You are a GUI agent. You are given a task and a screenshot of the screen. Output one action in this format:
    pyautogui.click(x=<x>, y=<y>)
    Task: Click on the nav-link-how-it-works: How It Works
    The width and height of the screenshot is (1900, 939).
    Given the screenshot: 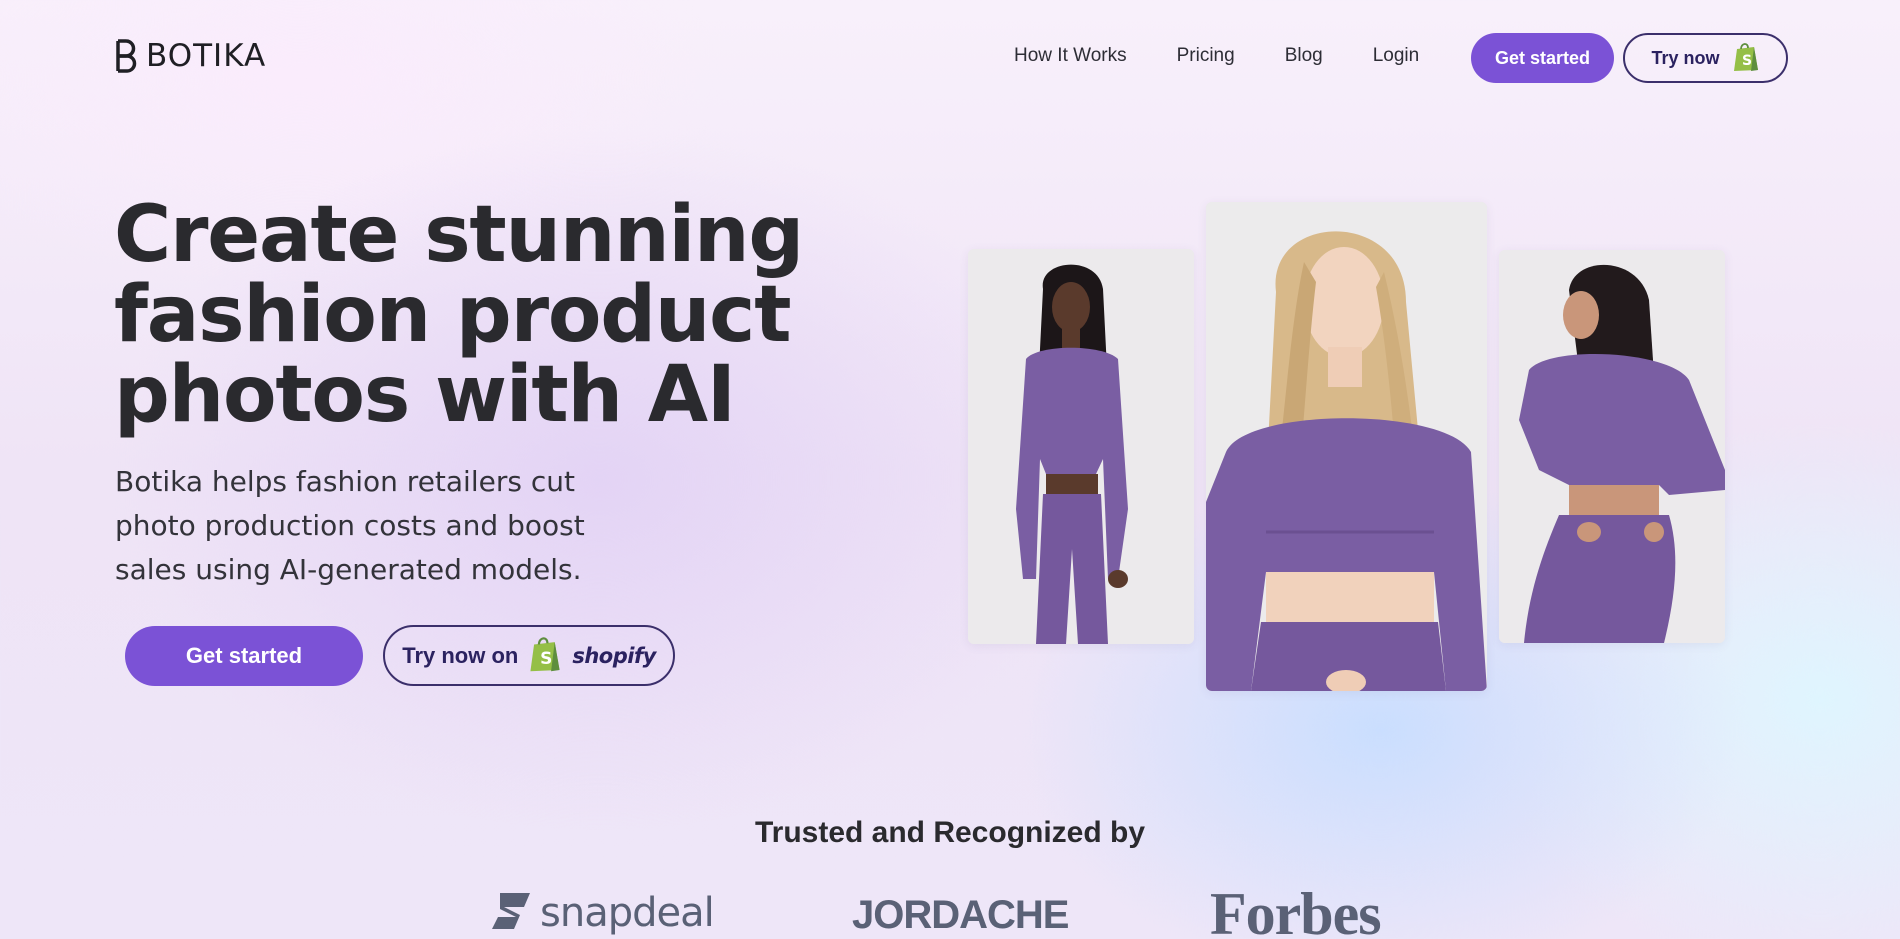 What is the action you would take?
    pyautogui.click(x=1070, y=56)
    